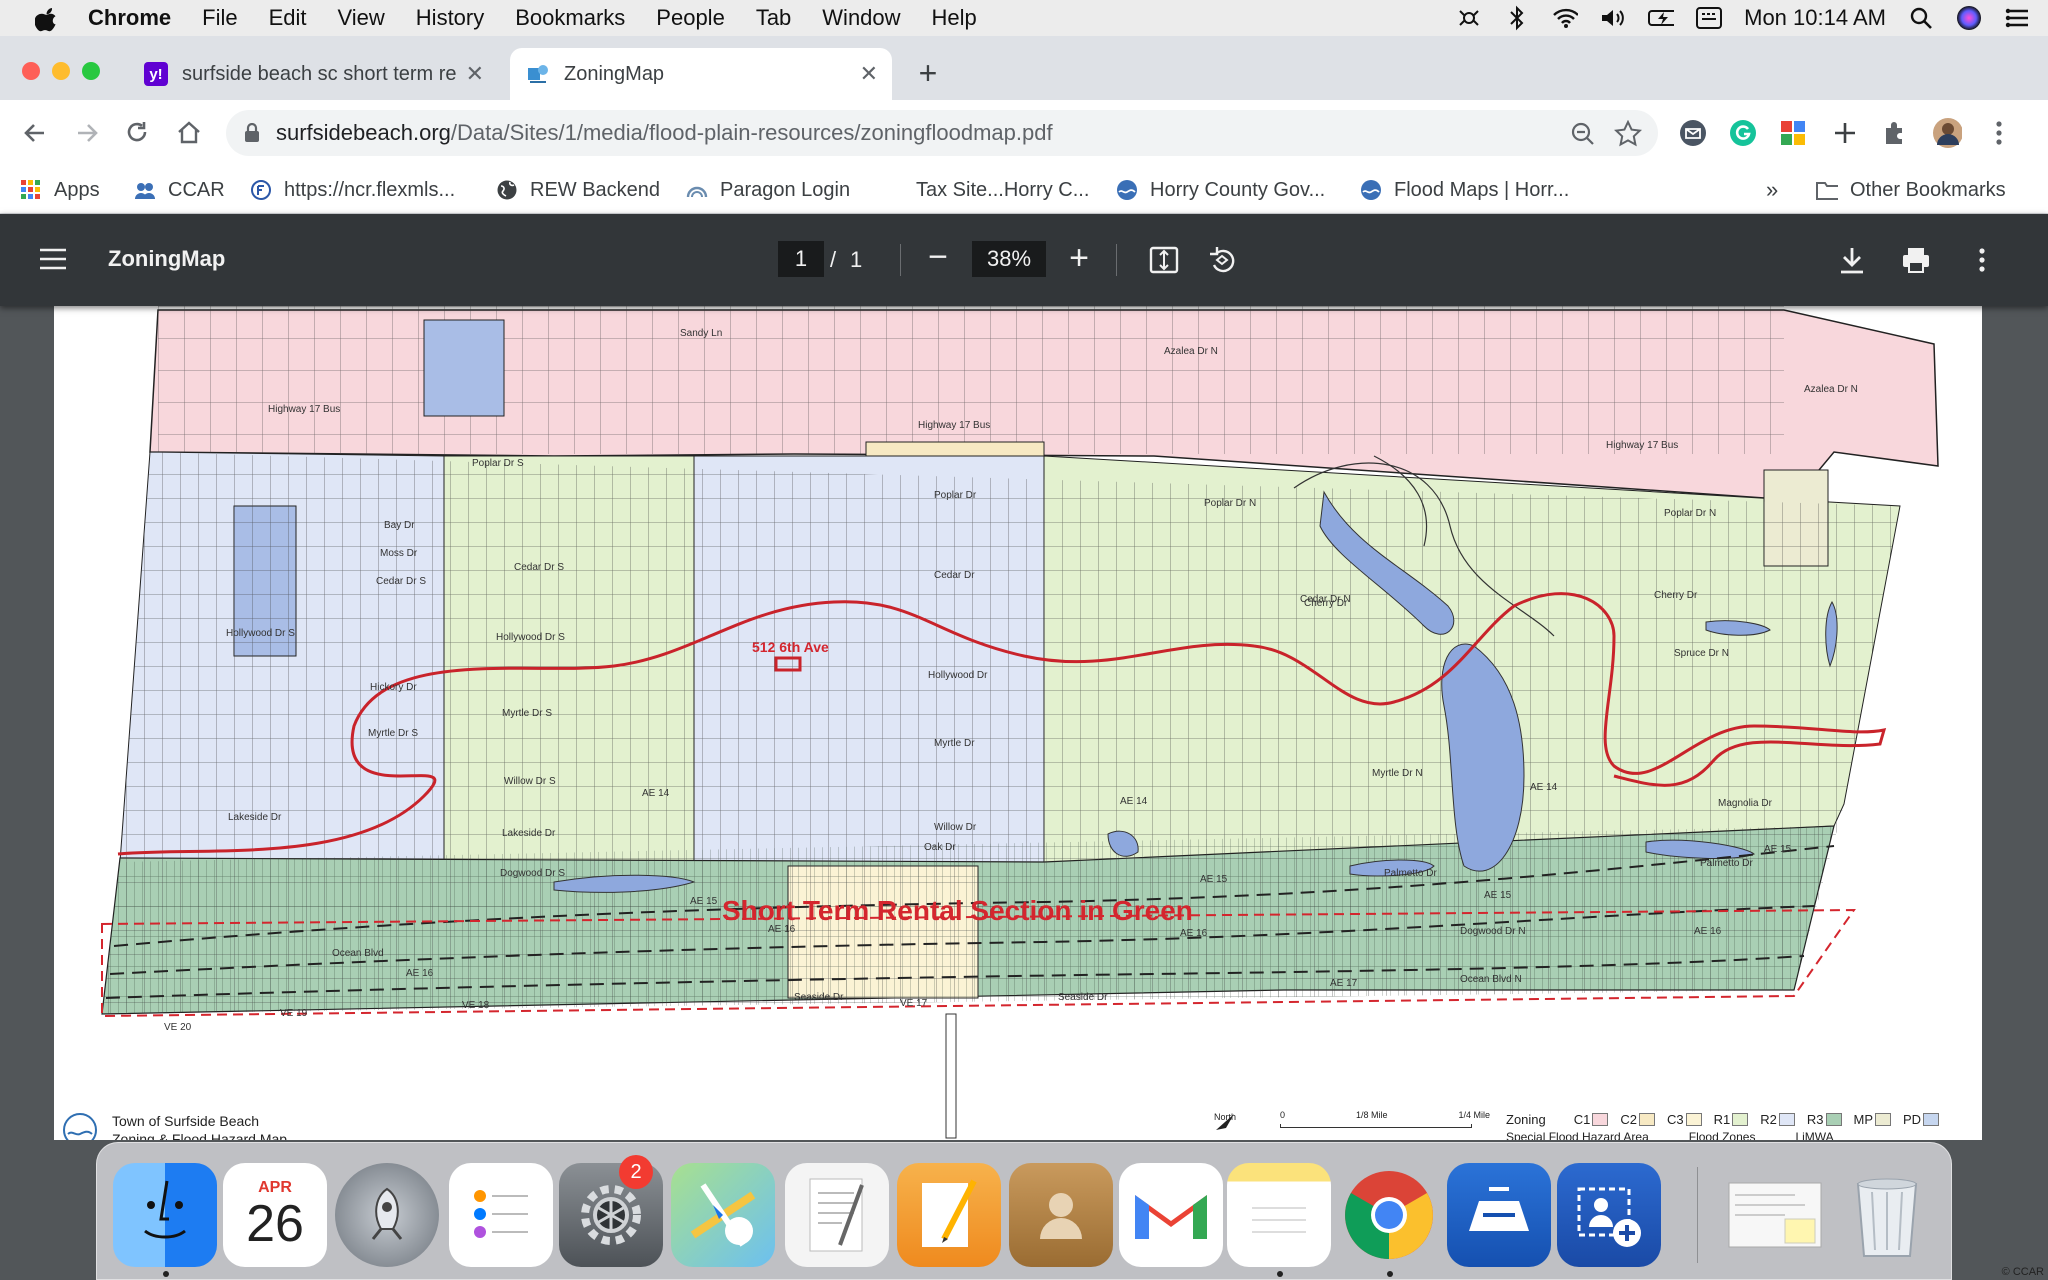 The width and height of the screenshot is (2048, 1280). I want to click on menu-people: People, so click(690, 18).